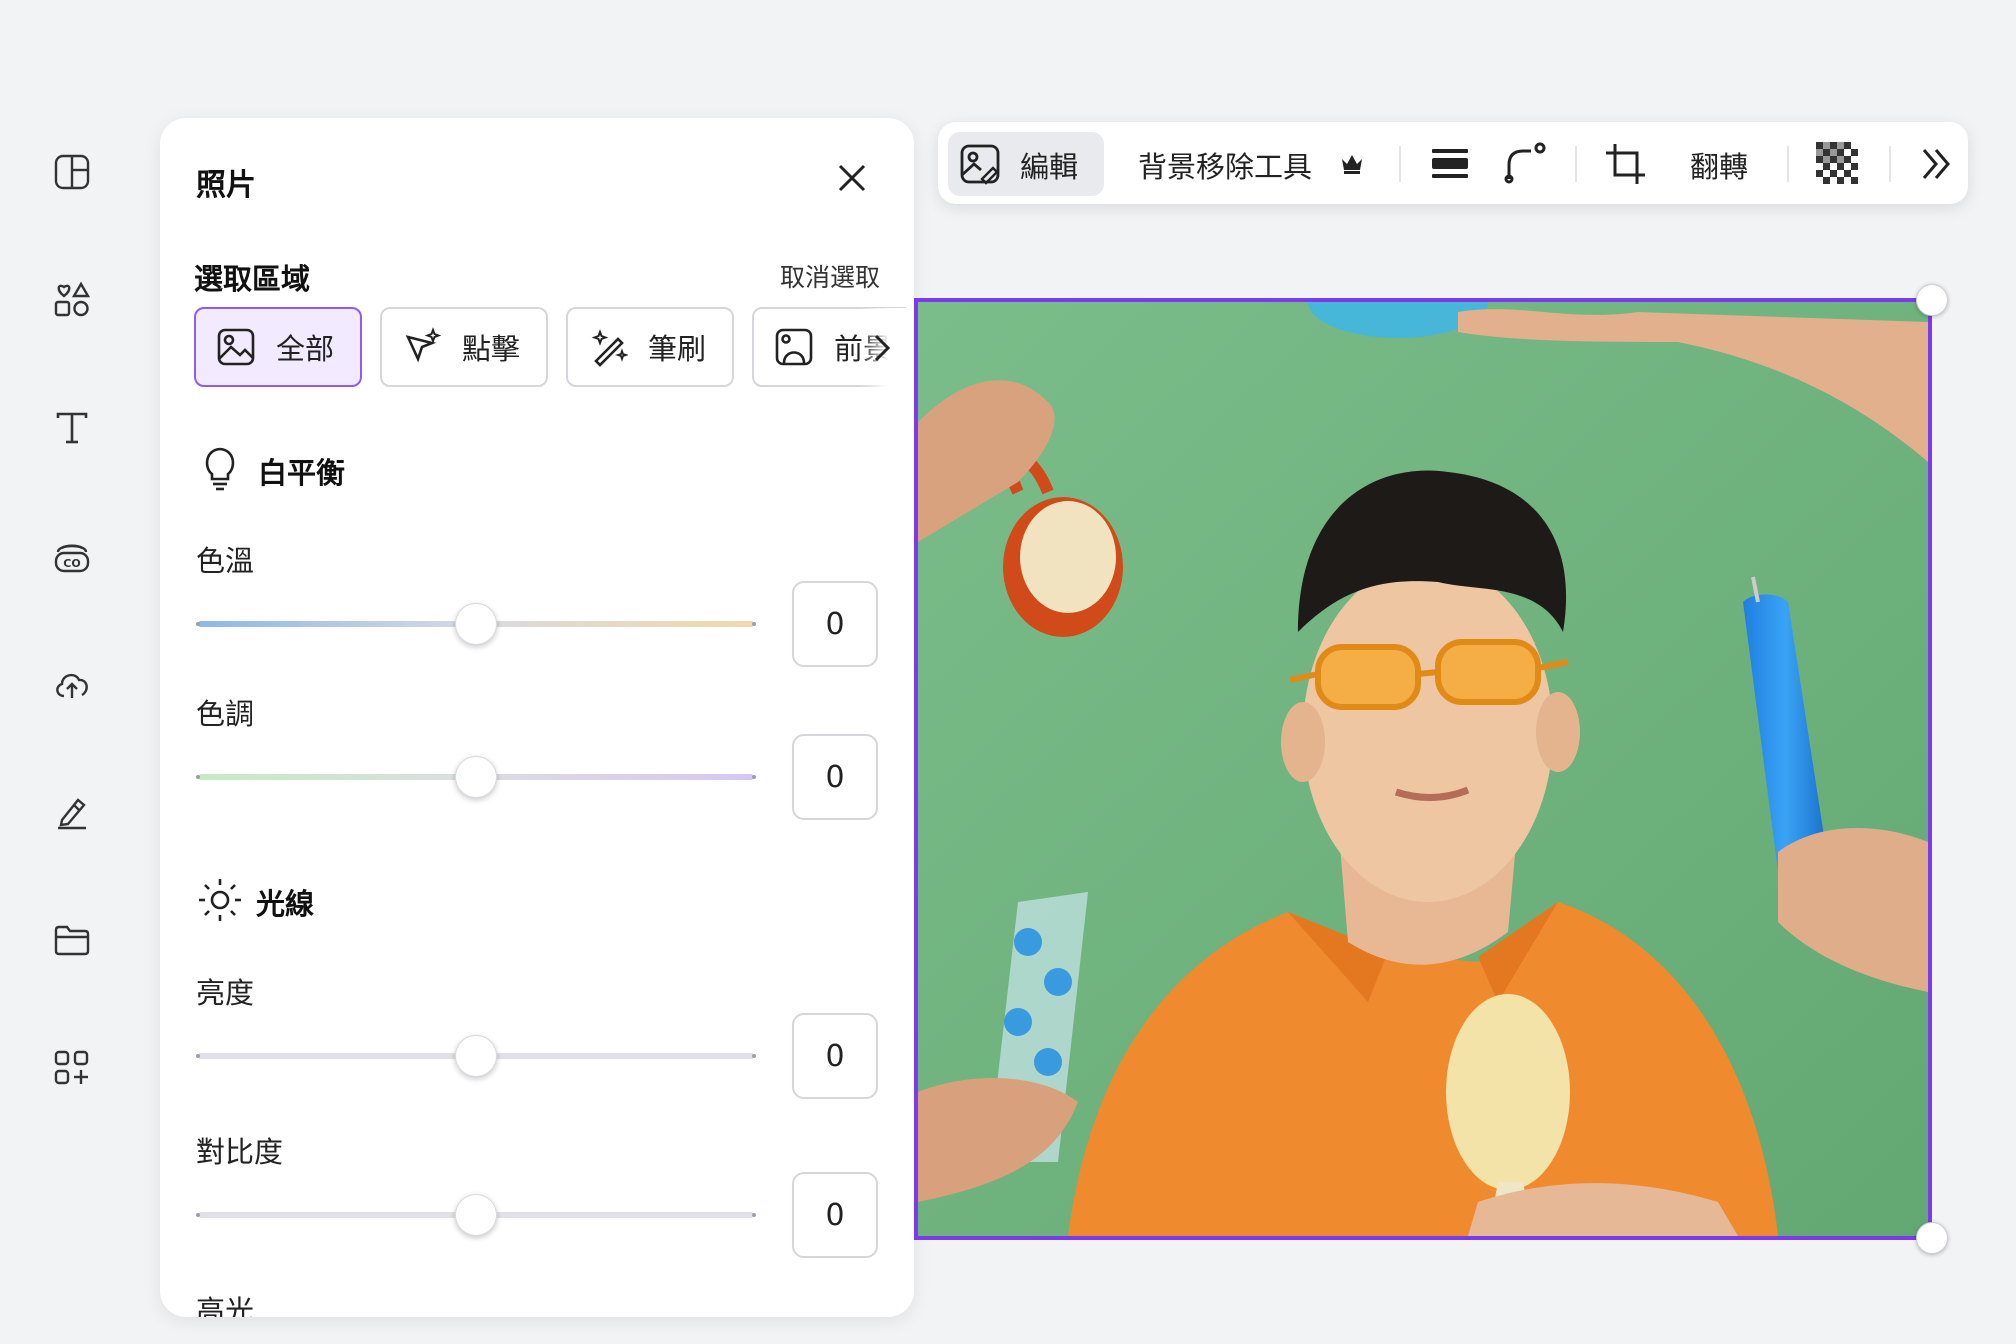  What do you see at coordinates (240, 1152) in the screenshot?
I see `contrast-label: 對比度` at bounding box center [240, 1152].